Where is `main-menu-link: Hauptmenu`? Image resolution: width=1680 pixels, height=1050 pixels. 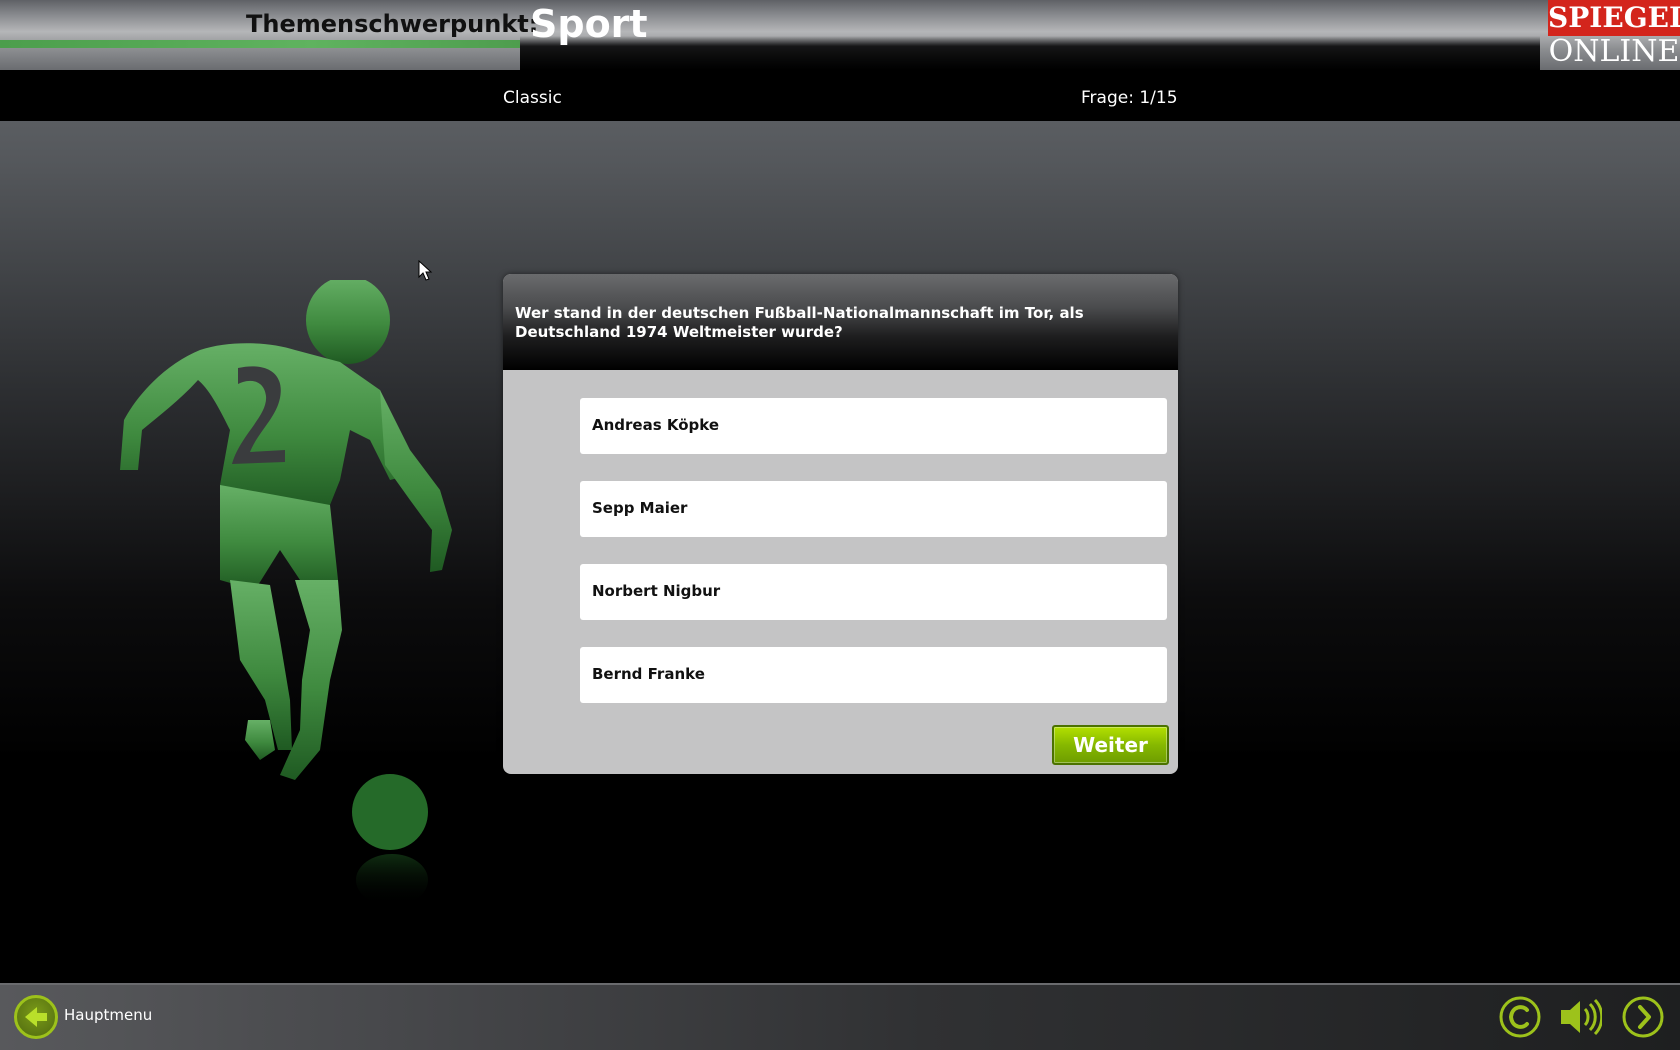
main-menu-link: Hauptmenu is located at coordinates (108, 1015).